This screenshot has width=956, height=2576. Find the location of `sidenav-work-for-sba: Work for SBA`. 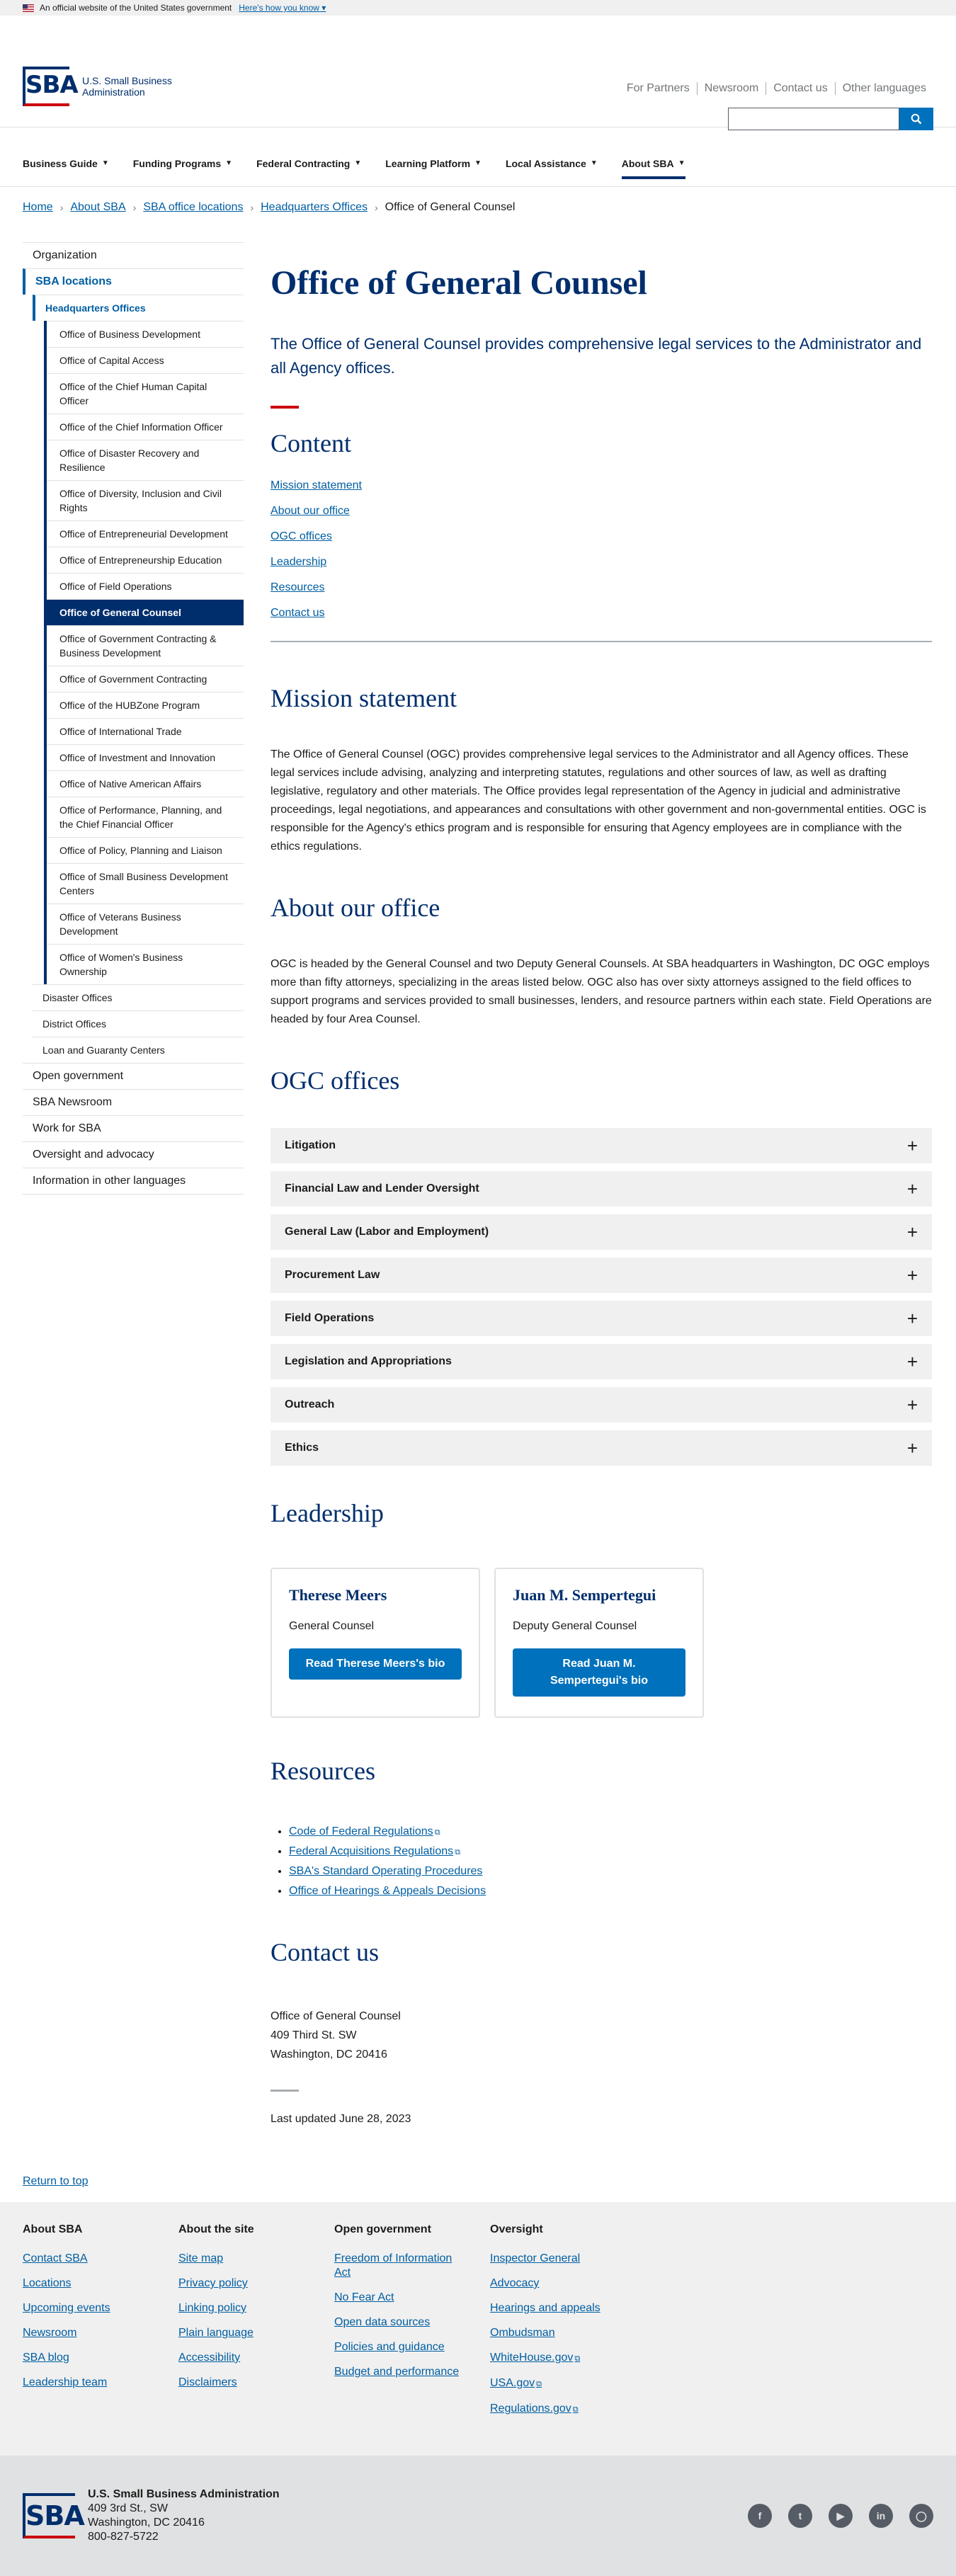

sidenav-work-for-sba: Work for SBA is located at coordinates (134, 1128).